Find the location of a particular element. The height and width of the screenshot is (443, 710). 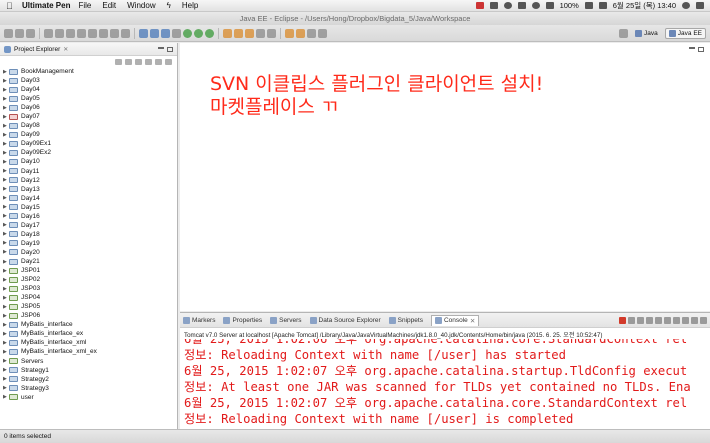

view-menu-icon is located at coordinates (168, 61).